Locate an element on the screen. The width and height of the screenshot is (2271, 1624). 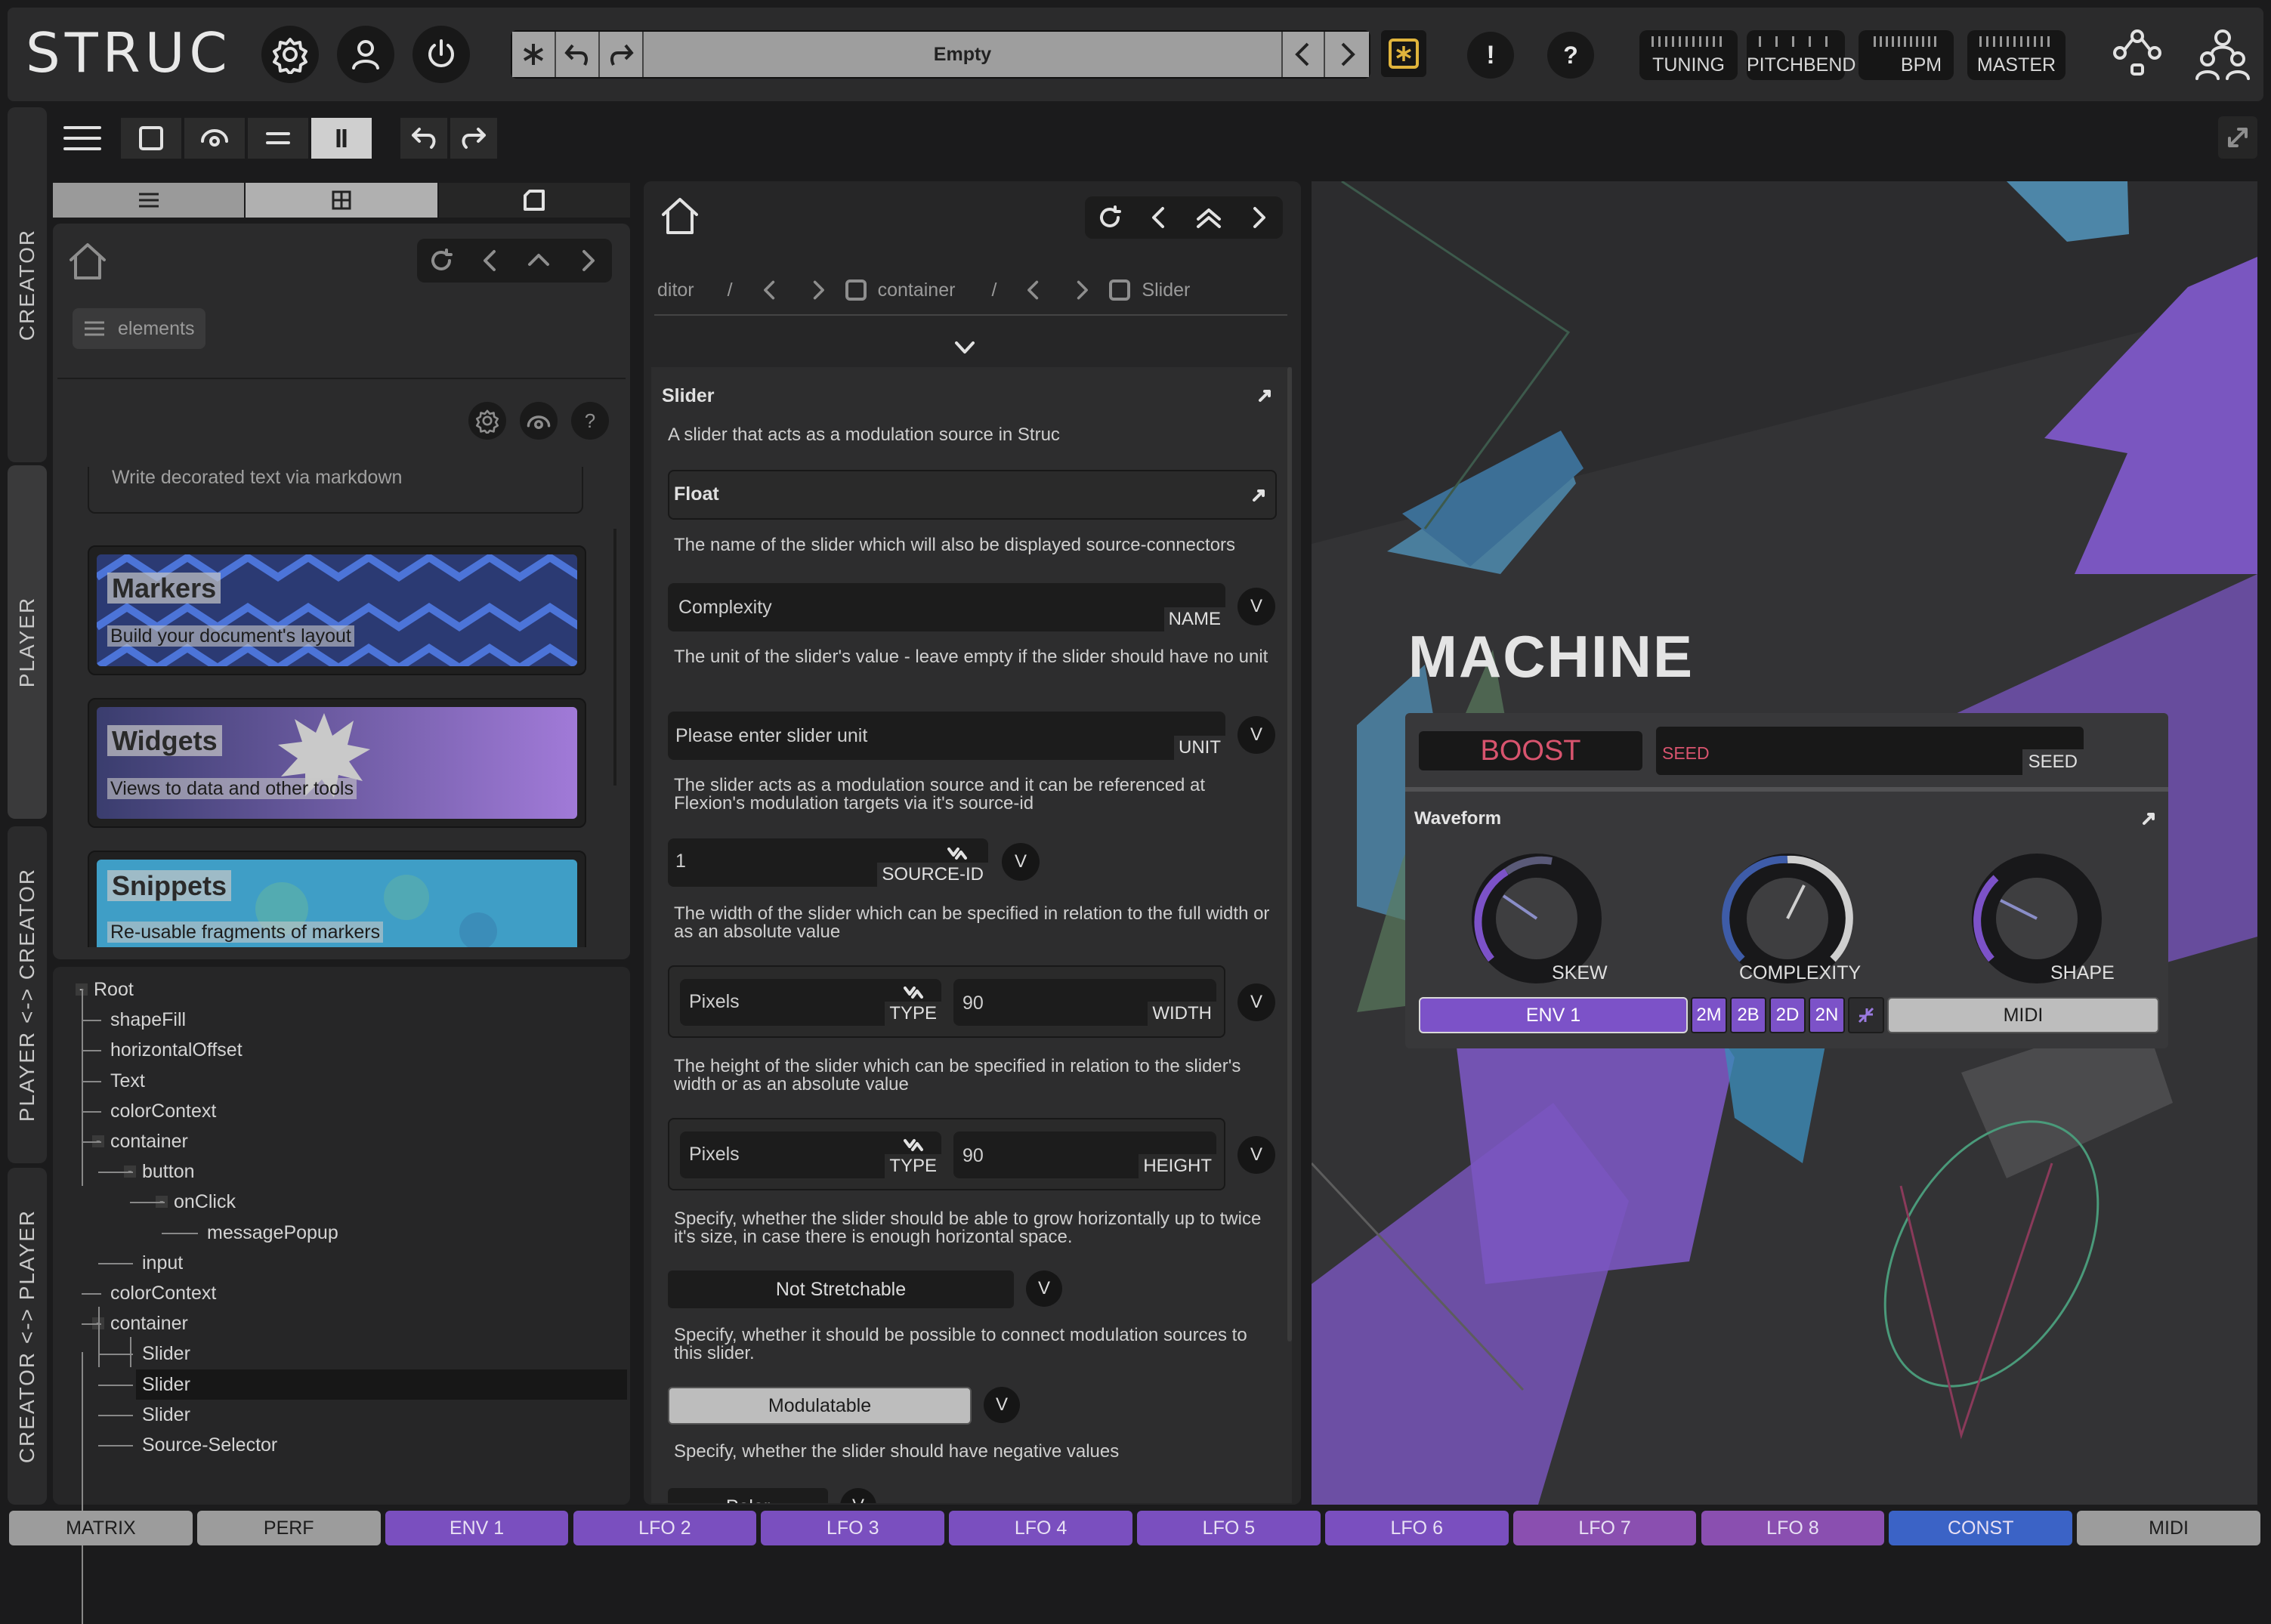
bottom-tab-env-1: ENV 1 is located at coordinates (477, 1528).